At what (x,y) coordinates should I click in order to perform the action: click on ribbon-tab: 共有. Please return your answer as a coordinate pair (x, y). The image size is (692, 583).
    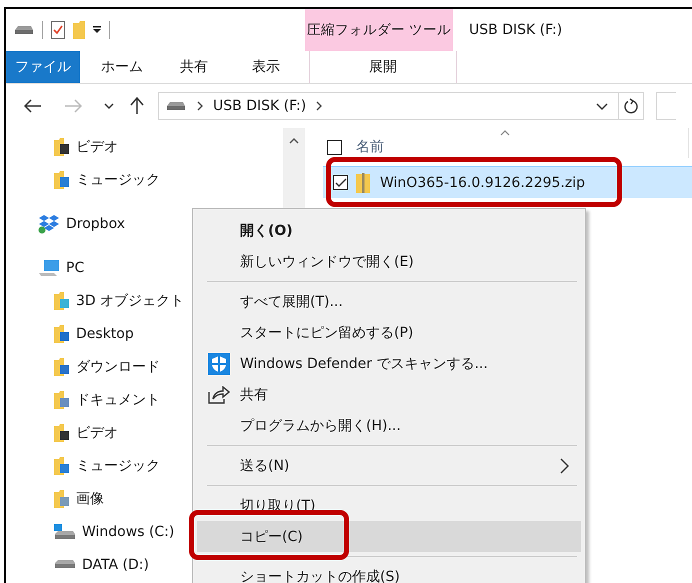
    Looking at the image, I should click on (194, 67).